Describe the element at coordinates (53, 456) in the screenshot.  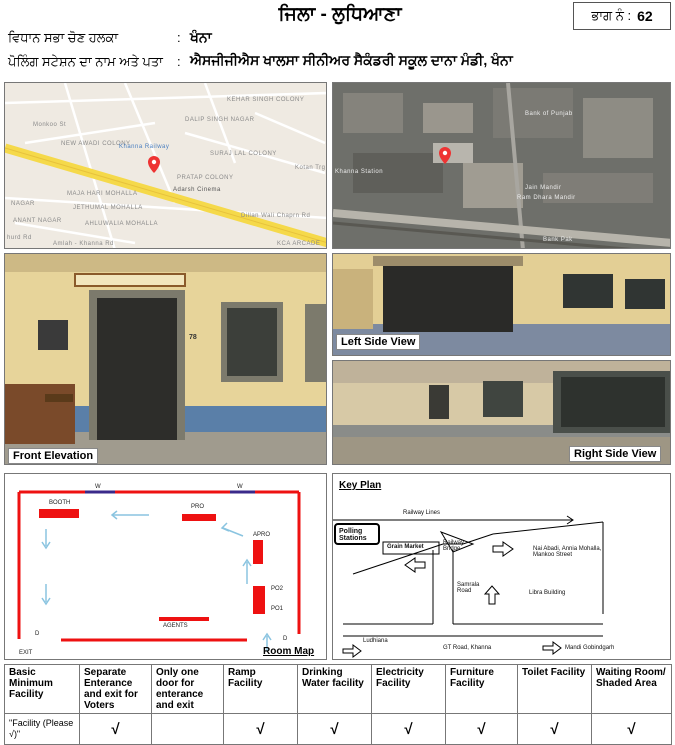
I see `front-elevation-caption: Front Elevation` at that location.